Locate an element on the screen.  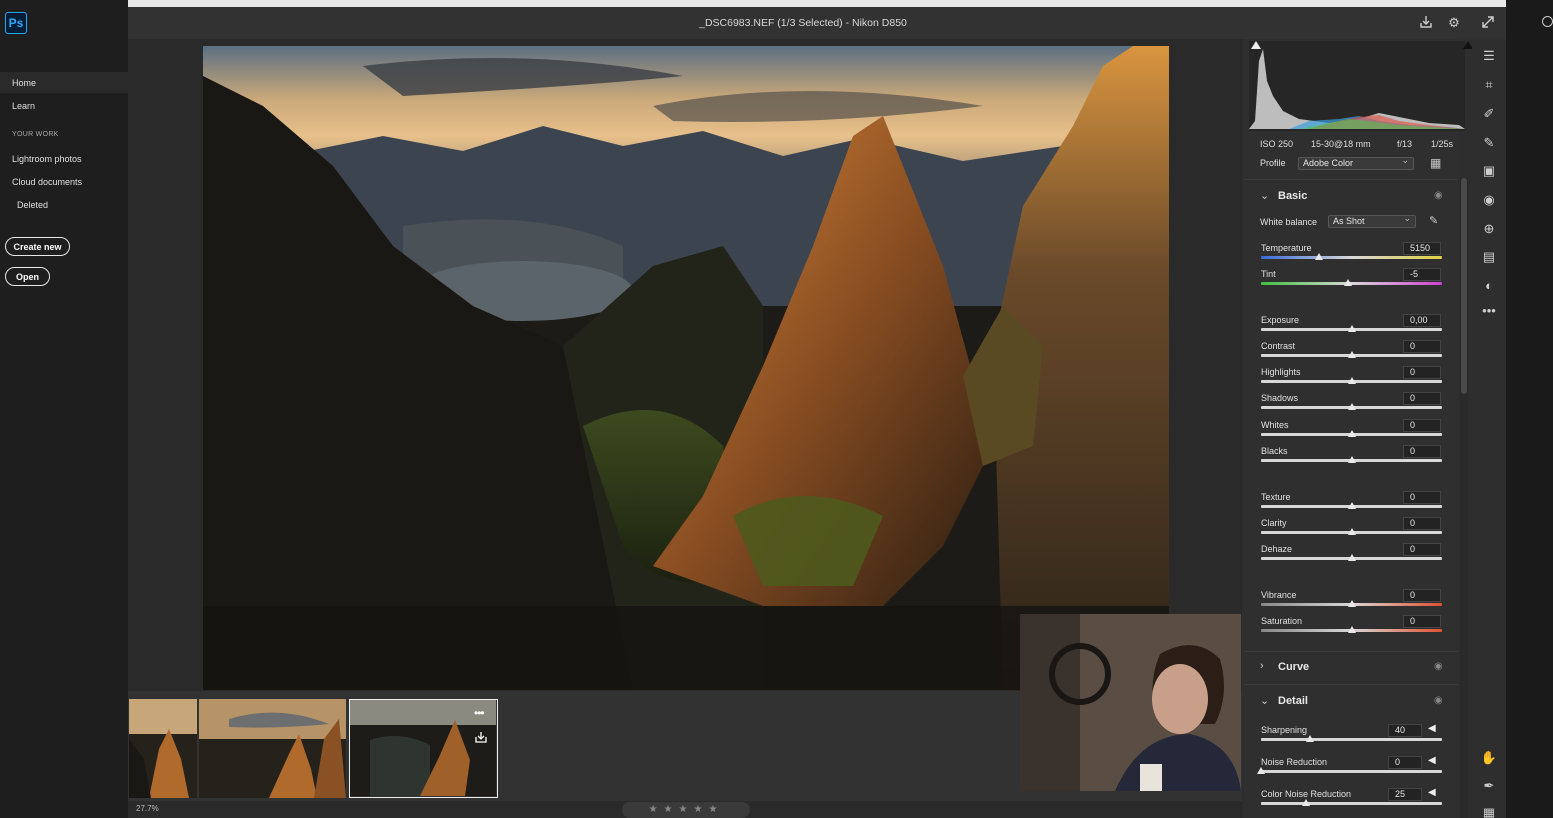
rating-stars: ★★★★★ is located at coordinates (686, 810).